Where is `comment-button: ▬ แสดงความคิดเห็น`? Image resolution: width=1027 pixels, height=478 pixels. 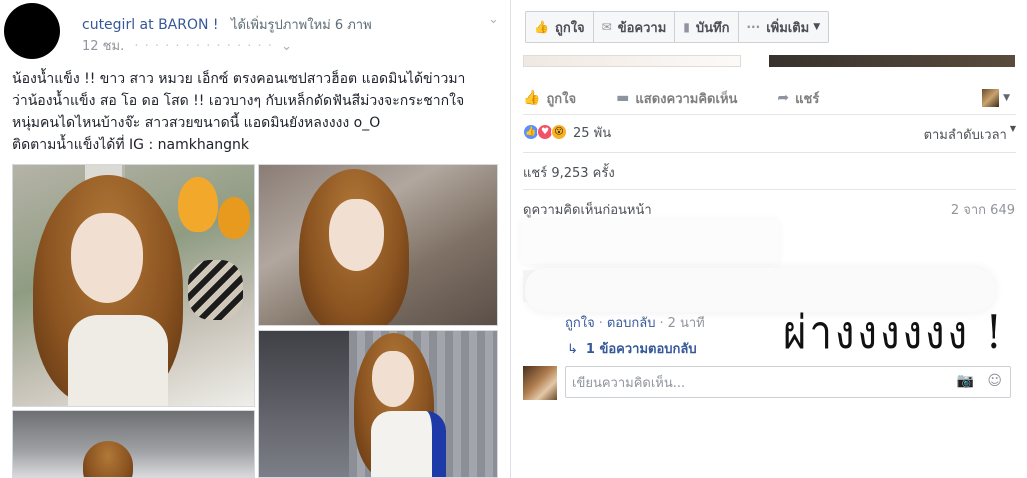
comment-button: ▬ แสดงความคิดเห็น is located at coordinates (676, 98).